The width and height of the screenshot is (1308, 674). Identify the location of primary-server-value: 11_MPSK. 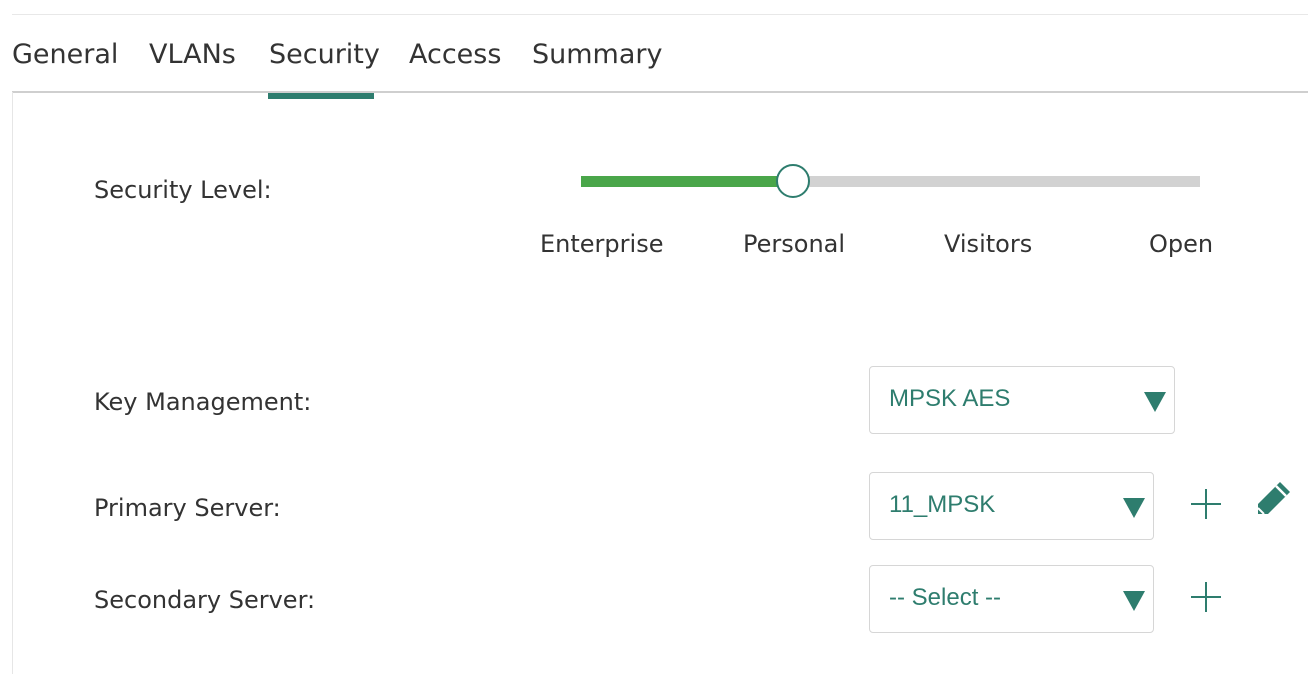
(942, 504).